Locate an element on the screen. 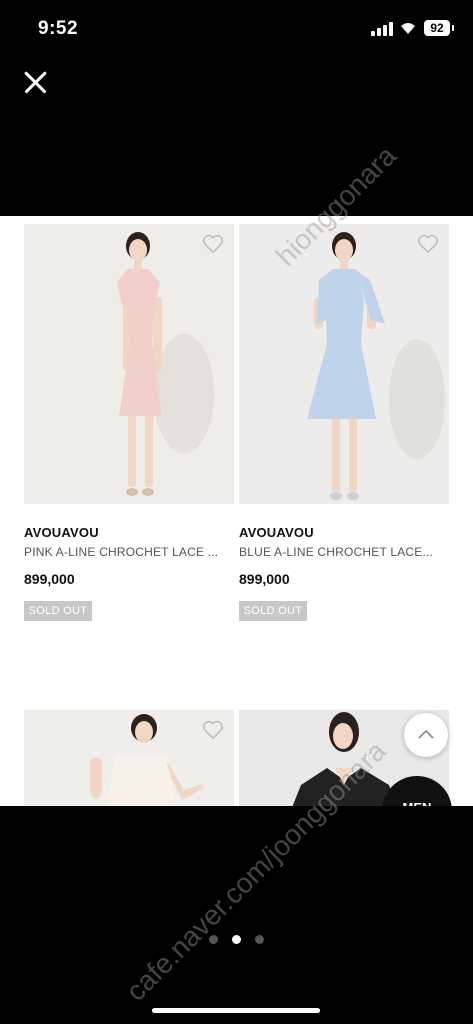  scroll-to-top-button is located at coordinates (426, 735).